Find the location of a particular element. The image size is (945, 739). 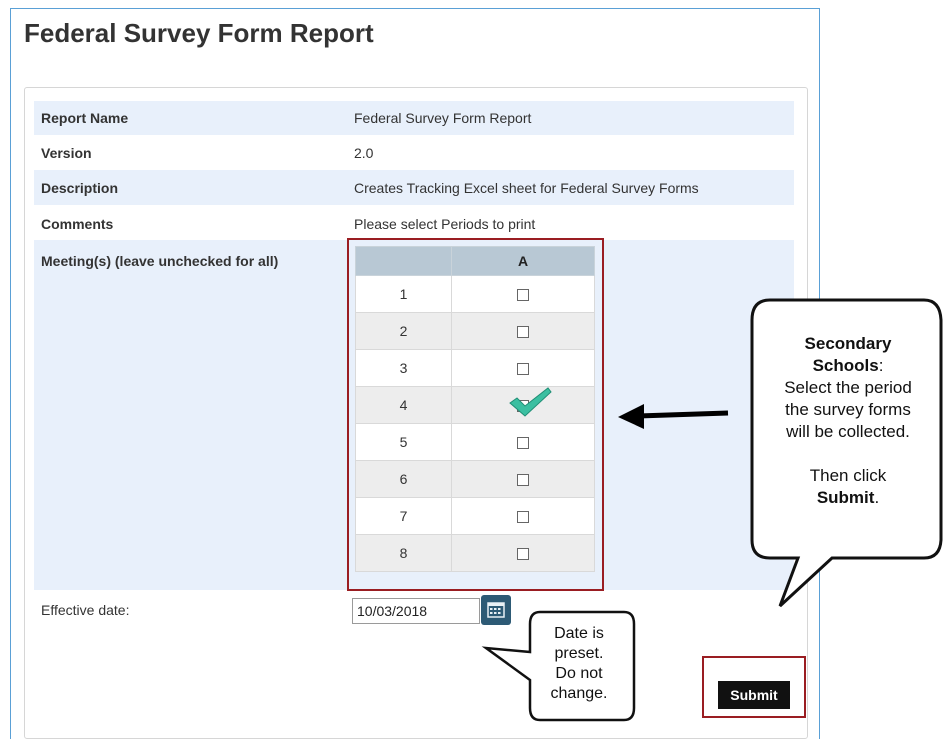

meetings-label: Meeting(s) (leave unchecked for all) is located at coordinates (160, 261).